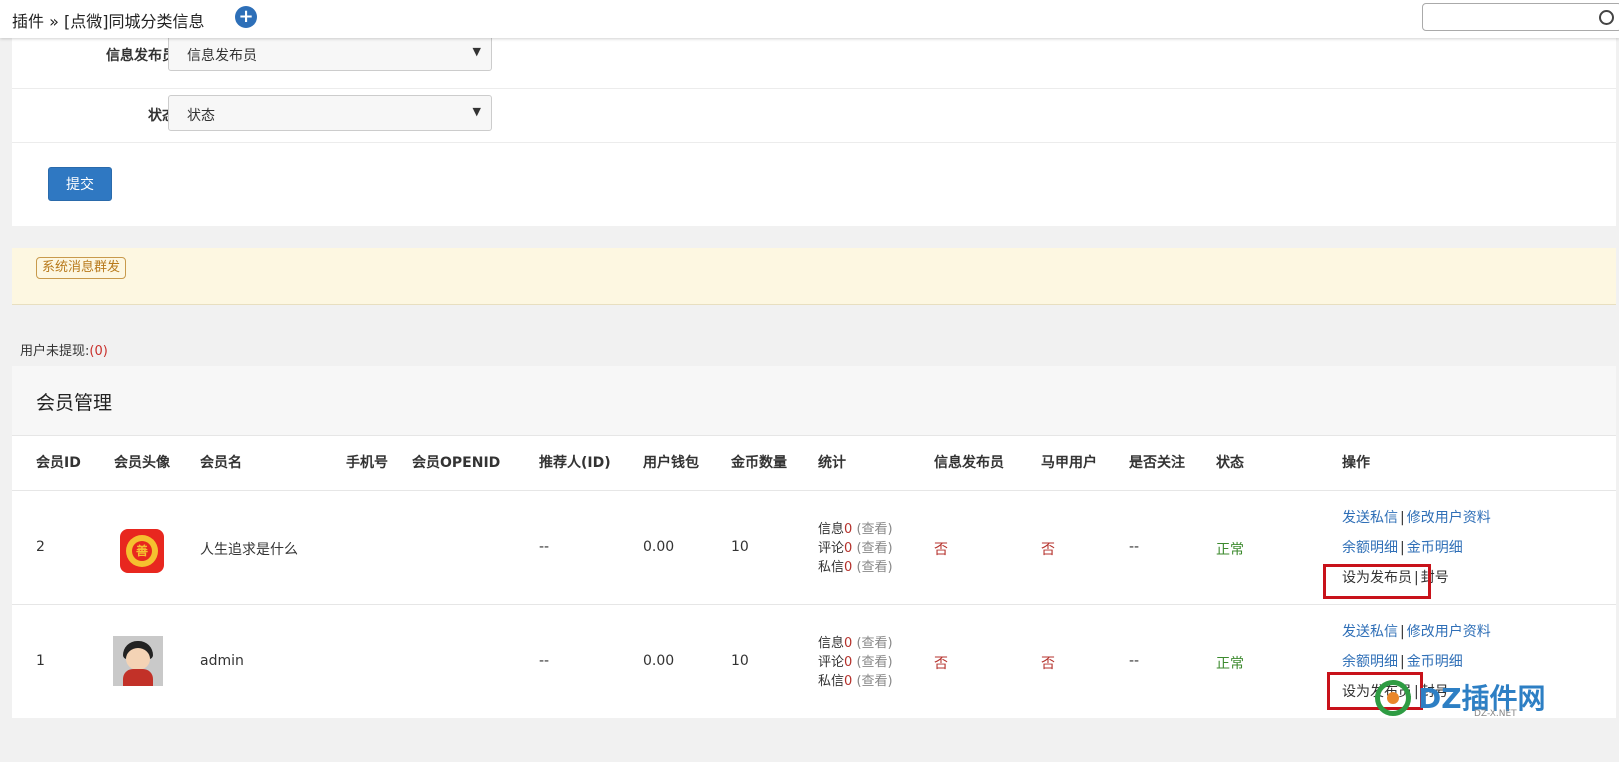 The height and width of the screenshot is (762, 1619). I want to click on members-header: 会员管理, so click(814, 401).